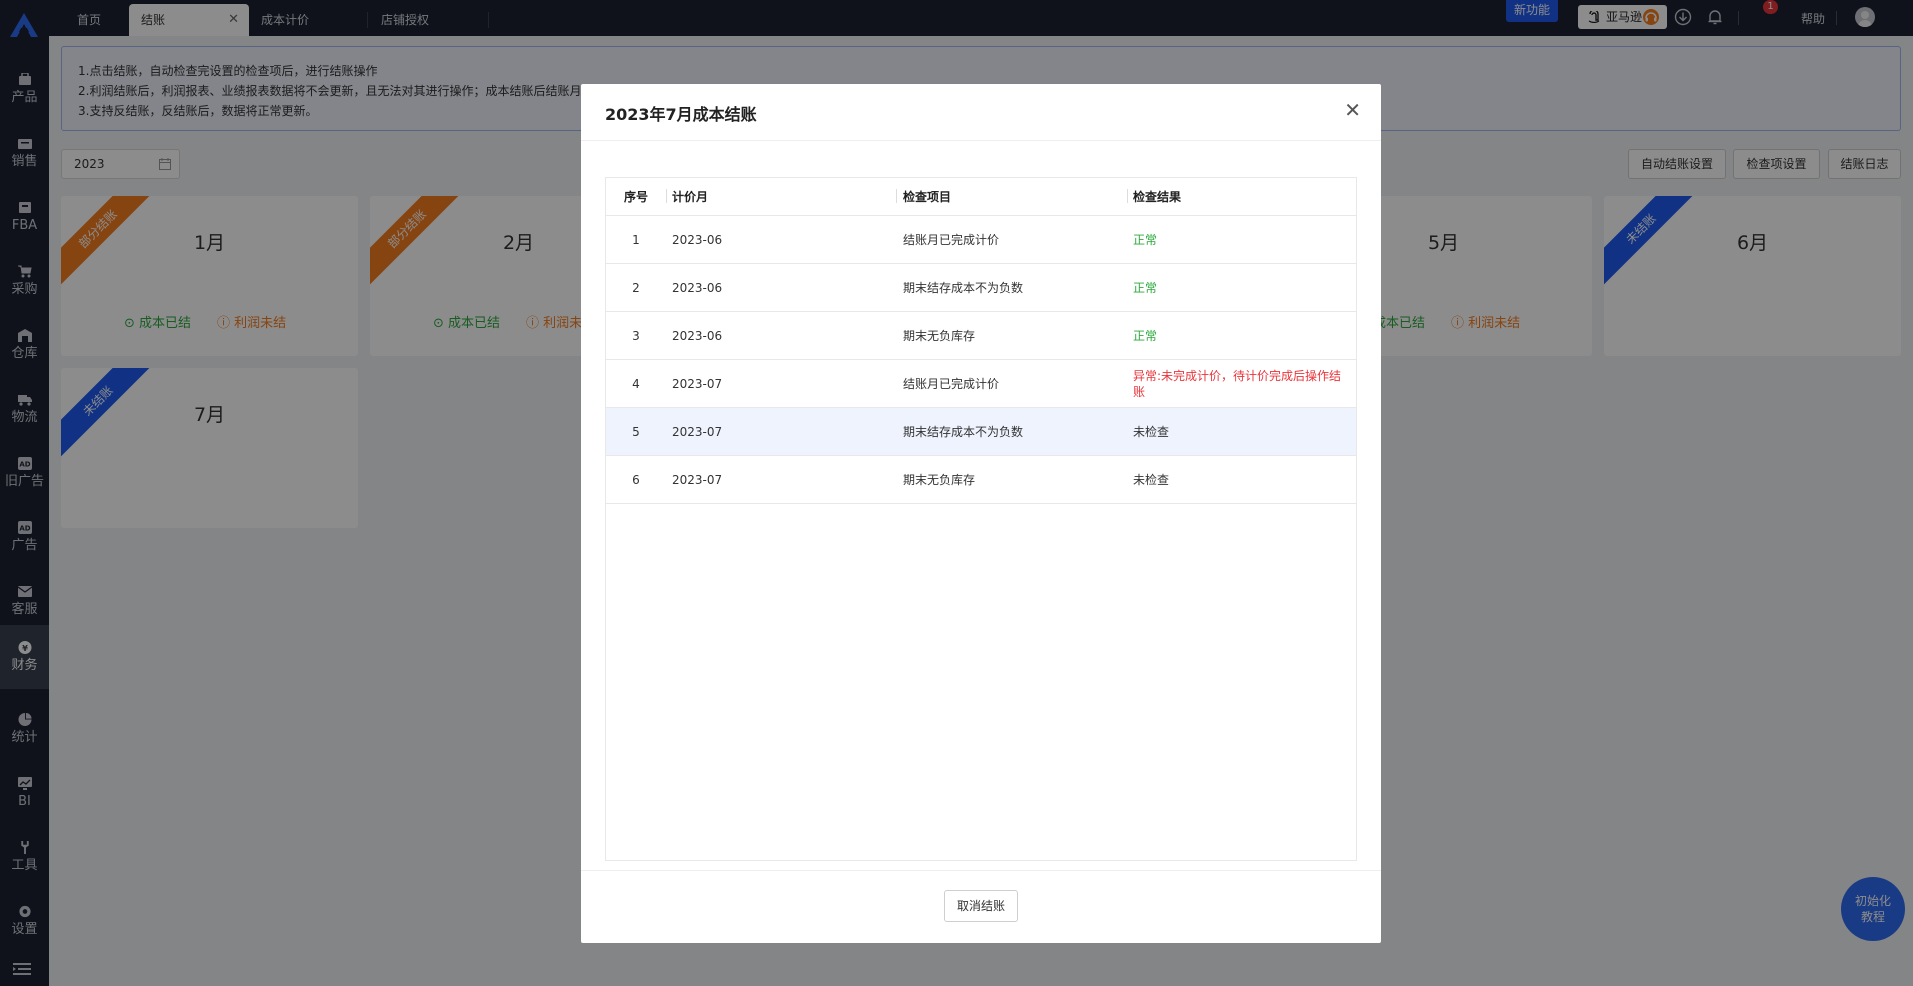 The width and height of the screenshot is (1913, 986). Describe the element at coordinates (981, 197) in the screenshot. I see `table-header: 序号 计价月 检查项目 检查结果` at that location.